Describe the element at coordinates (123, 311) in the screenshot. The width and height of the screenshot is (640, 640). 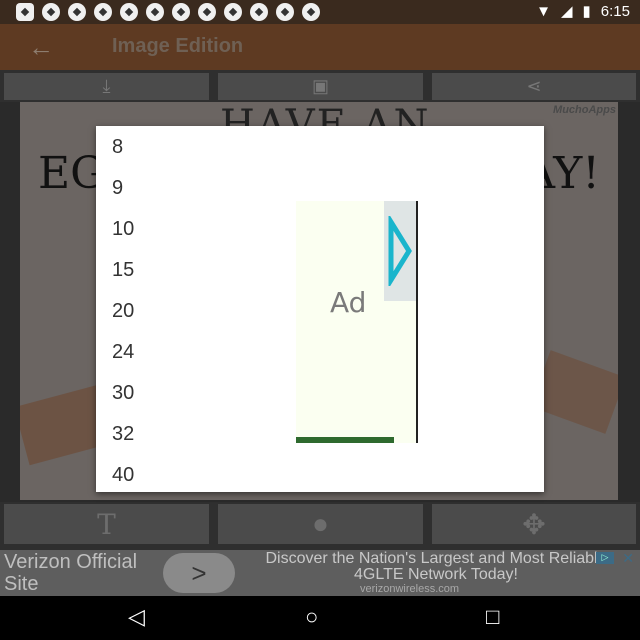
I see `size-option: 20` at that location.